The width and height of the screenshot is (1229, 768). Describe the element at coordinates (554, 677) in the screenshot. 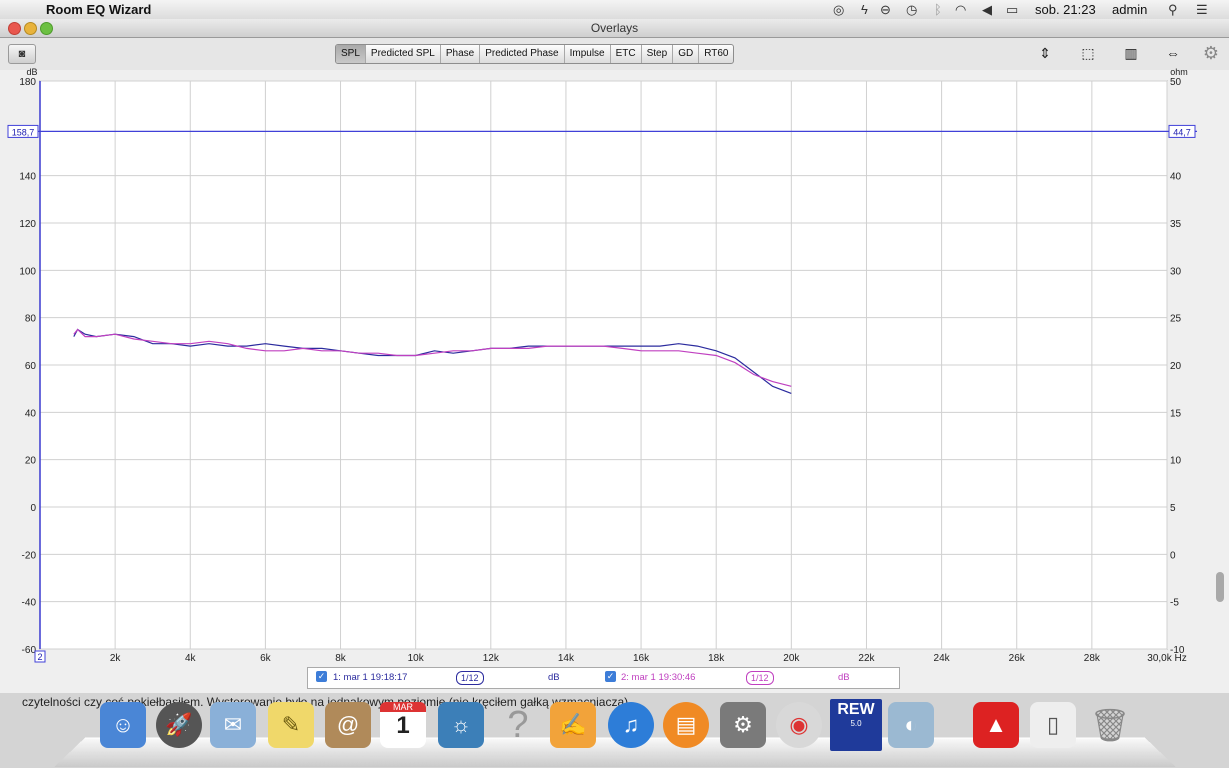

I see `series-1-unit: dB` at that location.